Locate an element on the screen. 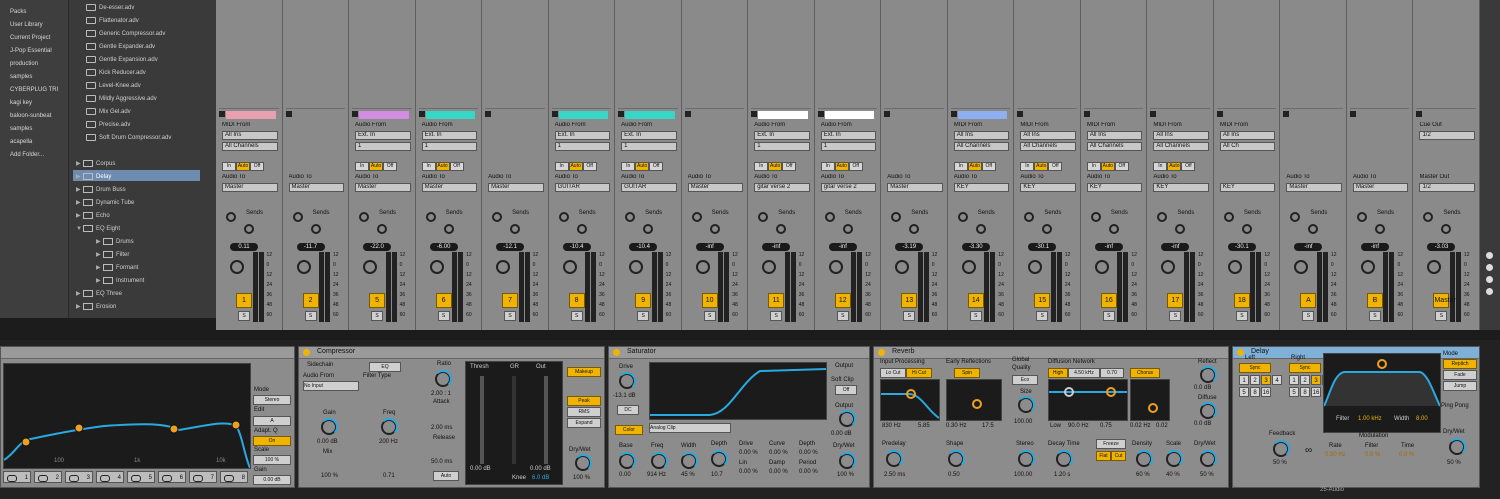 The image size is (1500, 499). ratio-knob is located at coordinates (443, 379).